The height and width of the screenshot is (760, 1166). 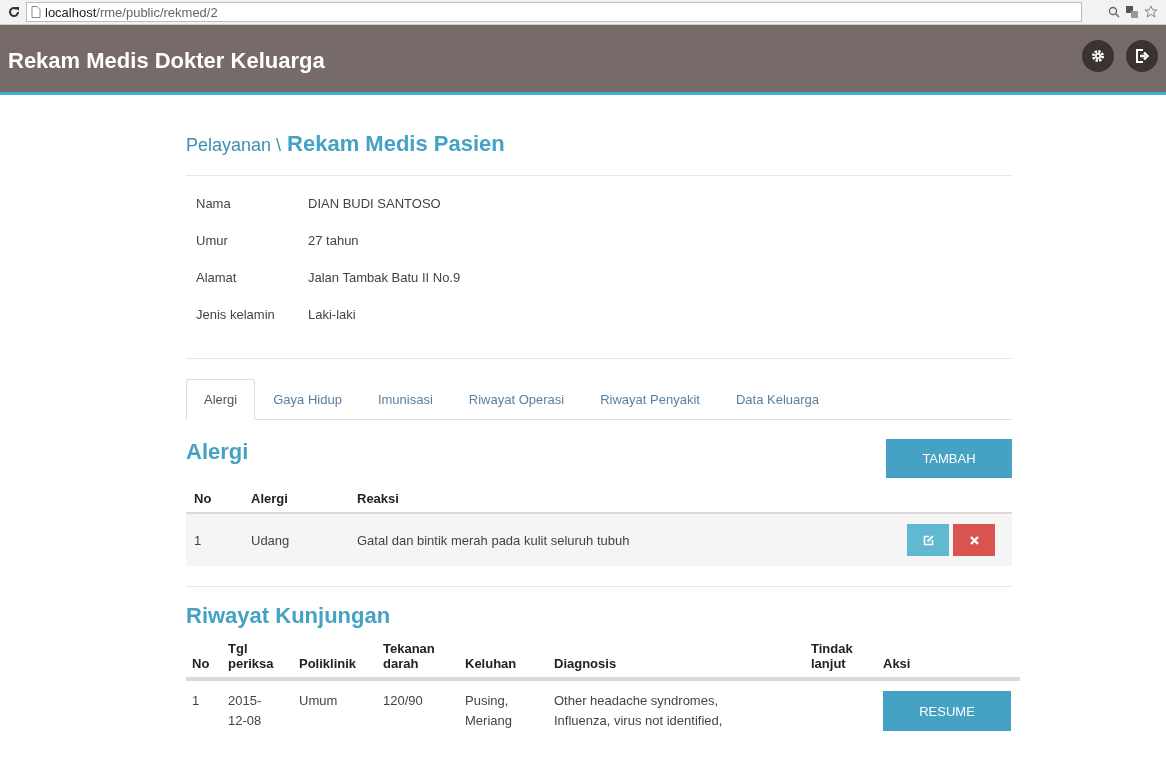 I want to click on settings-icon, so click(x=1098, y=55).